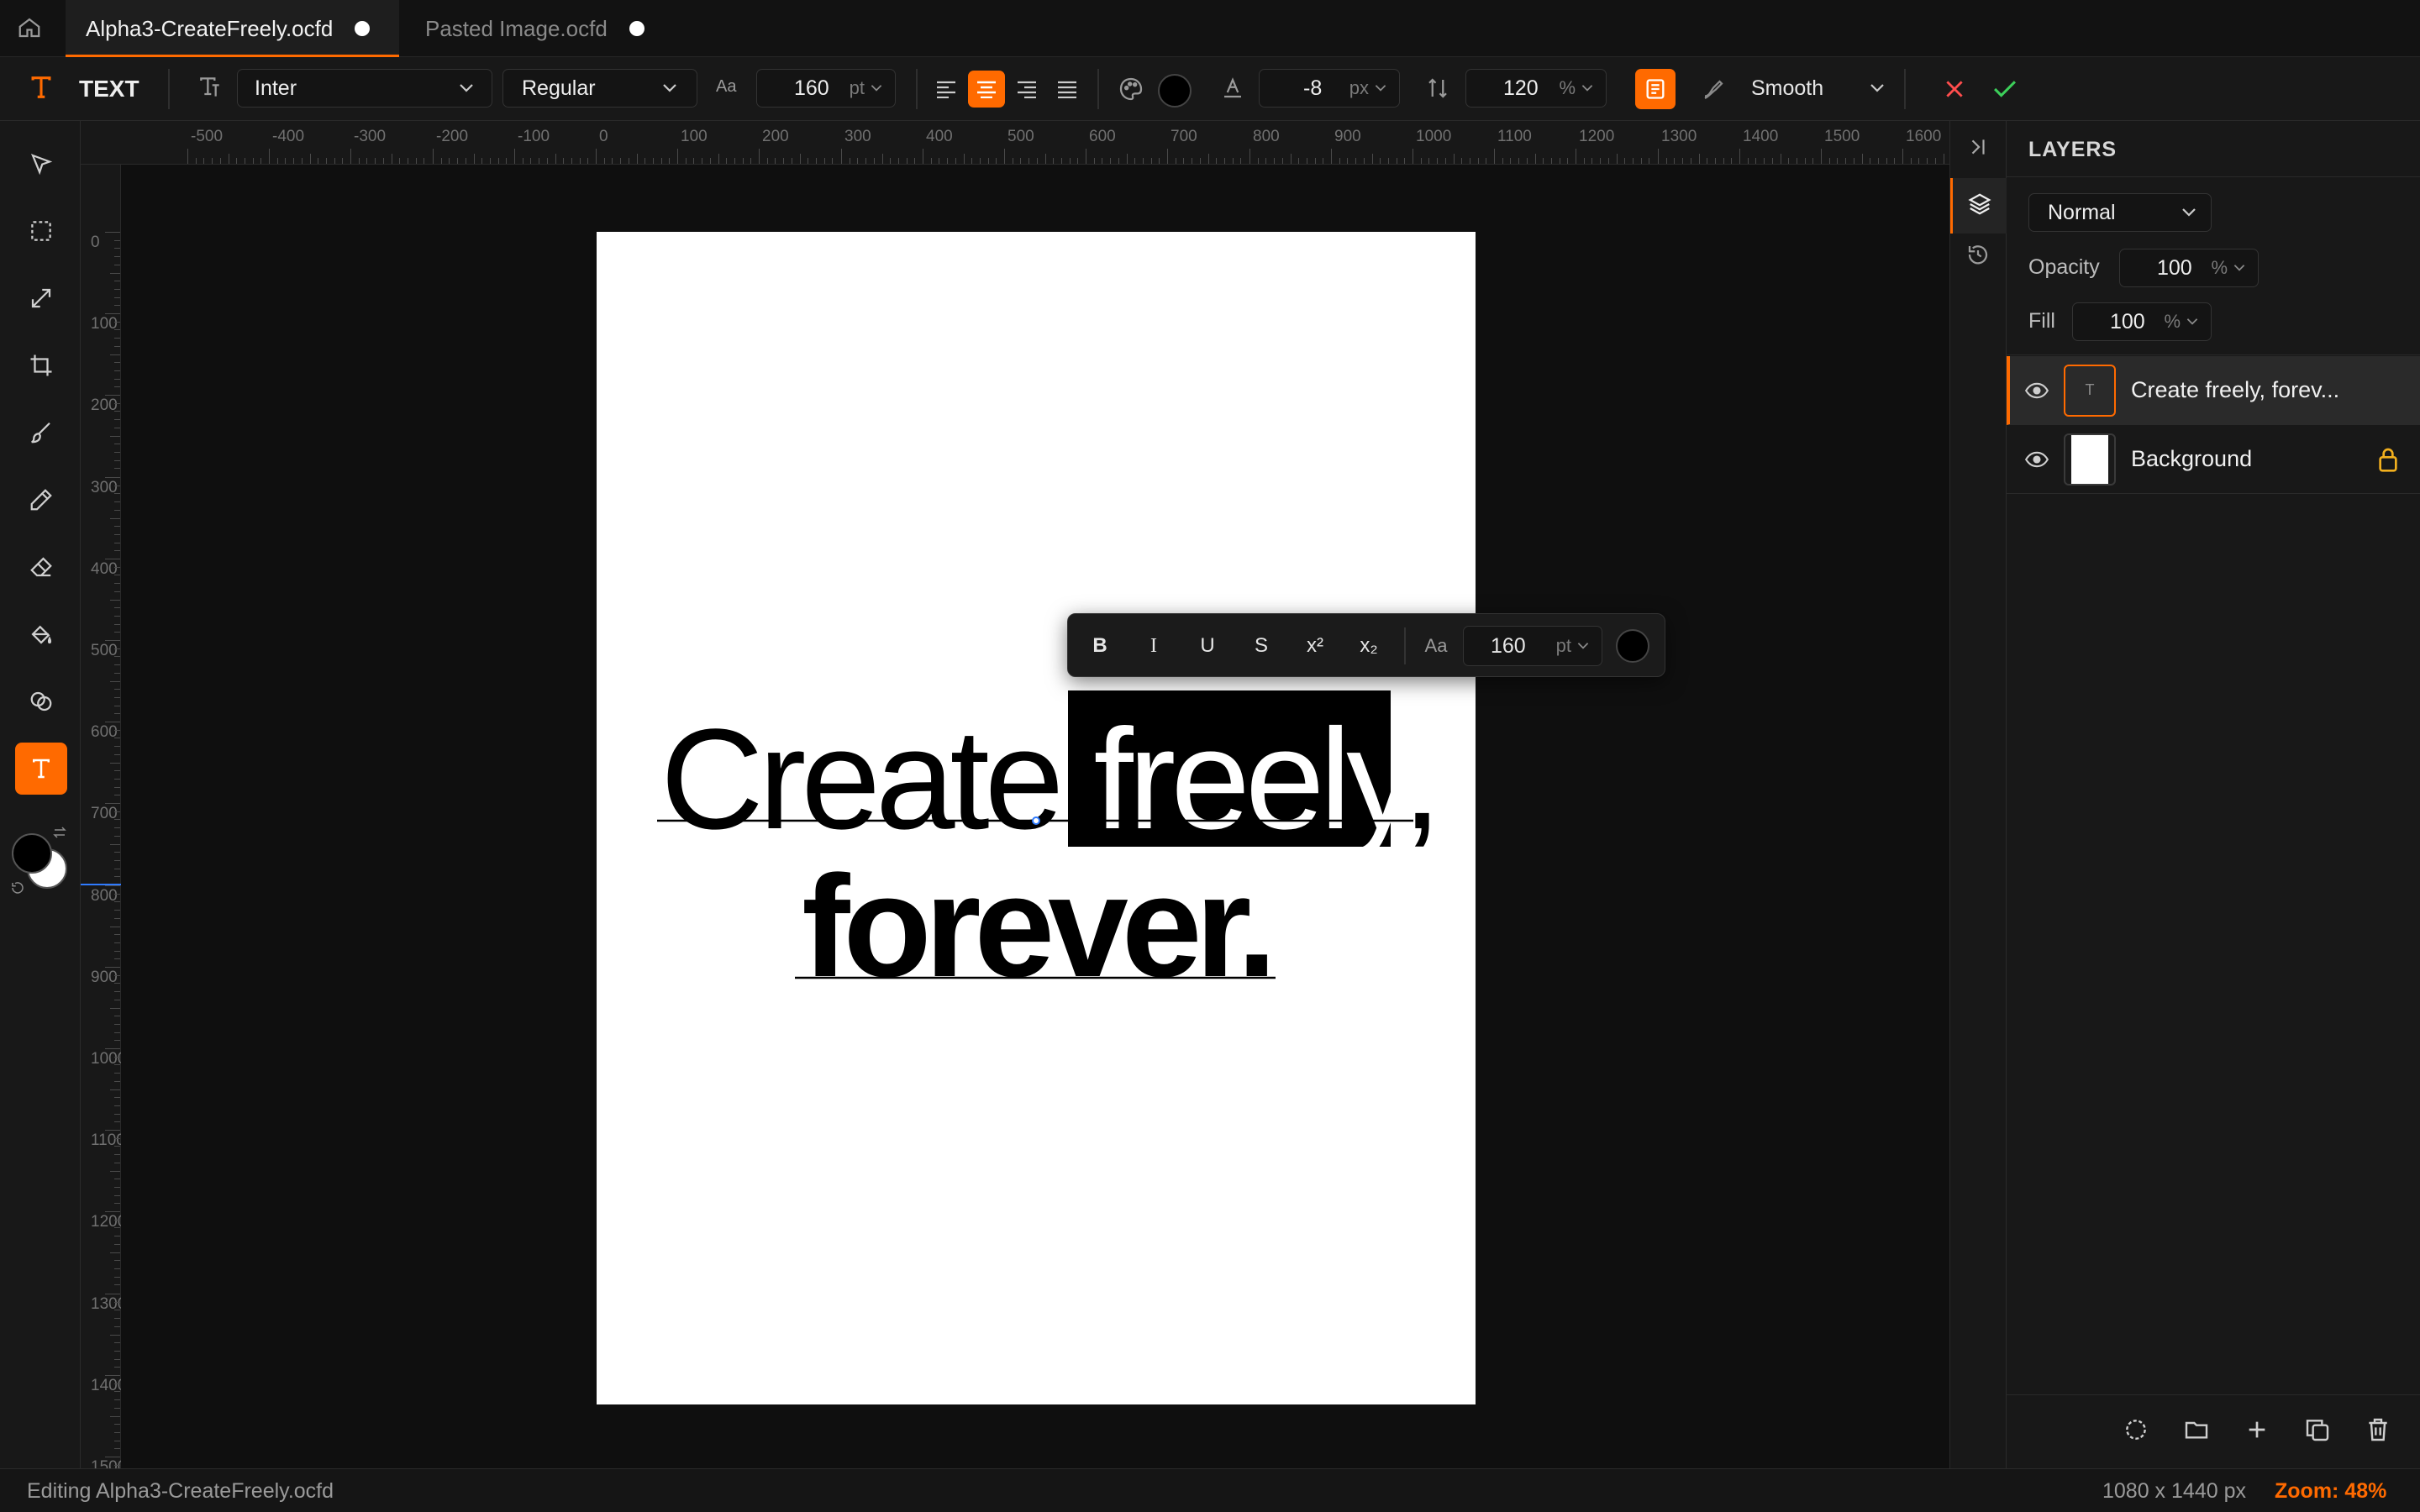 This screenshot has width=2420, height=1512. What do you see at coordinates (2317, 1429) in the screenshot?
I see `duplicate-layer-button` at bounding box center [2317, 1429].